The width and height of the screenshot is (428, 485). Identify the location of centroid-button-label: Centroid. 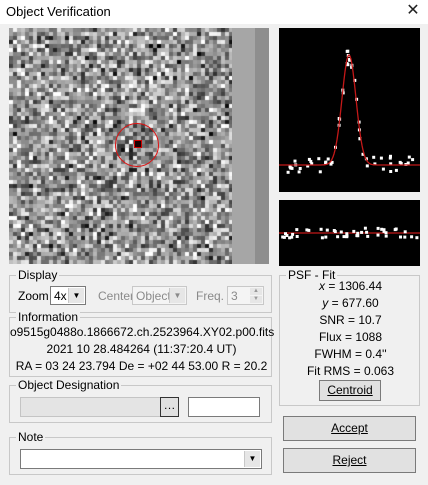
(350, 390).